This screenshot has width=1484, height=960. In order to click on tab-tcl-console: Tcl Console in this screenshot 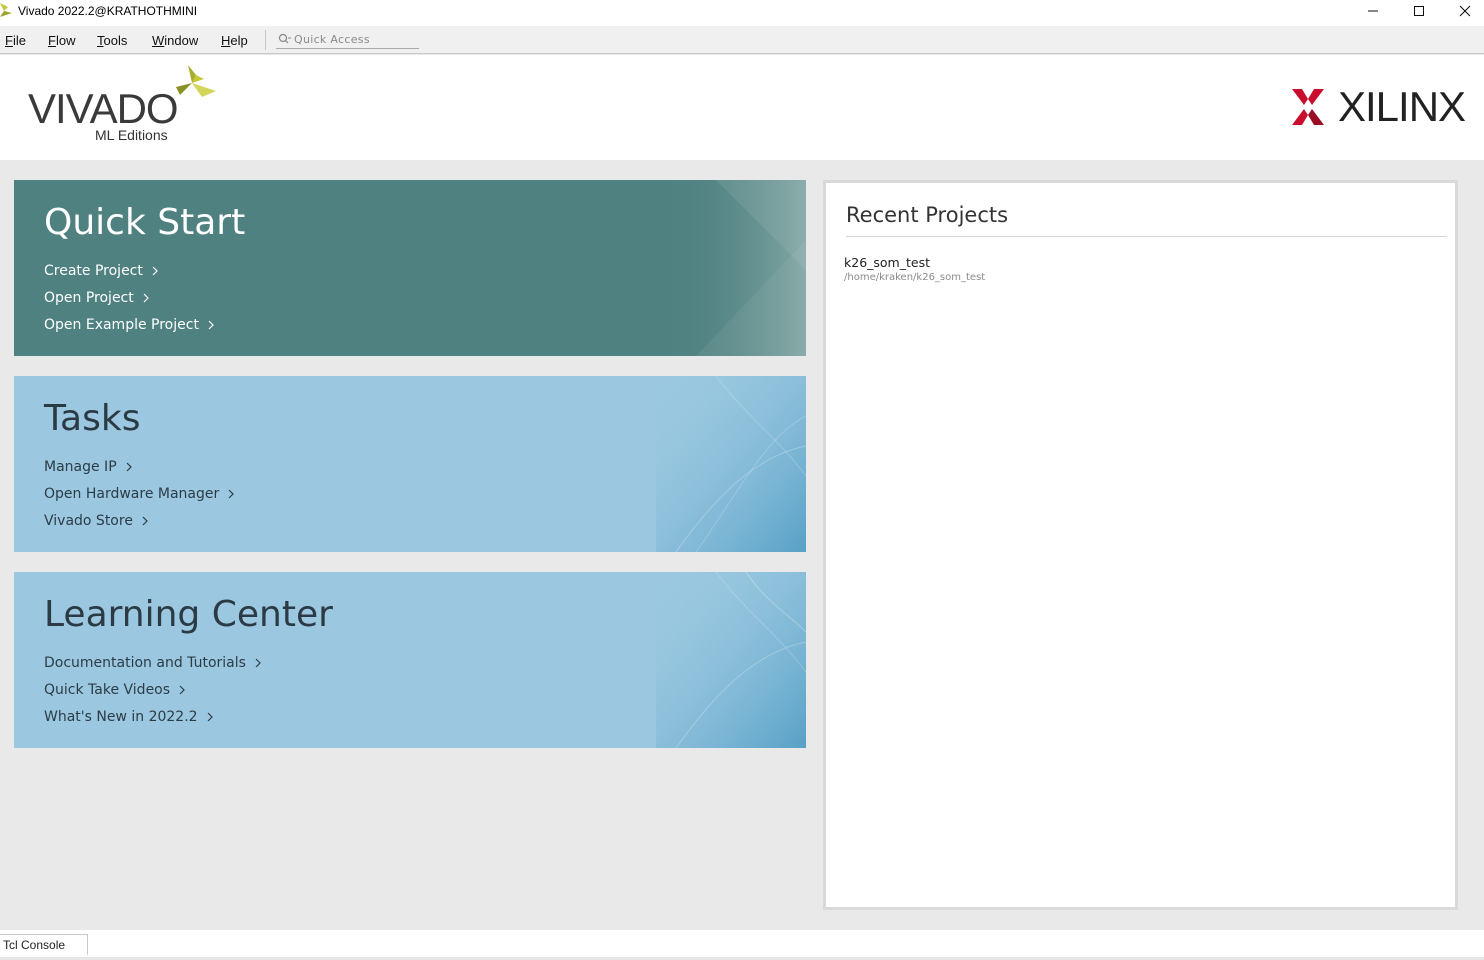, I will do `click(44, 945)`.